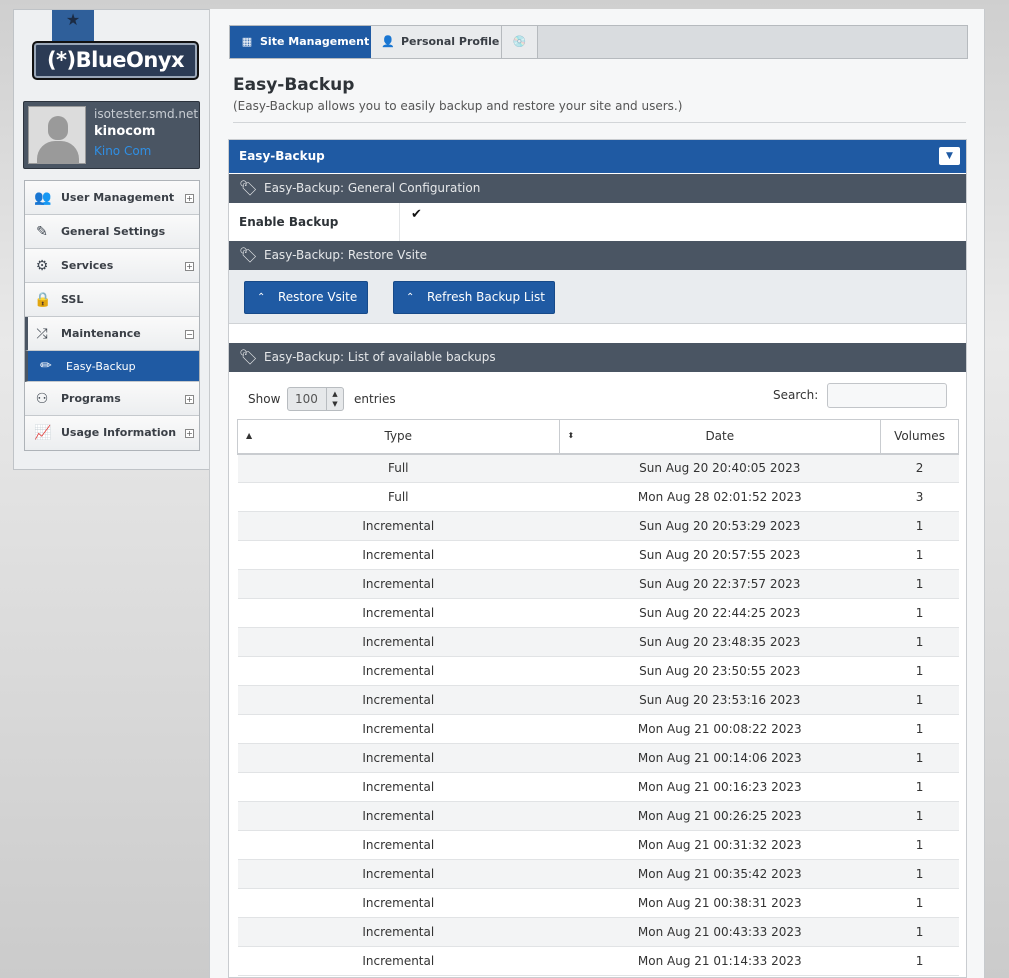 This screenshot has height=978, width=1009. Describe the element at coordinates (597, 255) in the screenshot. I see `section-restore-vsite: 🏷 Easy-Backup: Restore Vsite` at that location.